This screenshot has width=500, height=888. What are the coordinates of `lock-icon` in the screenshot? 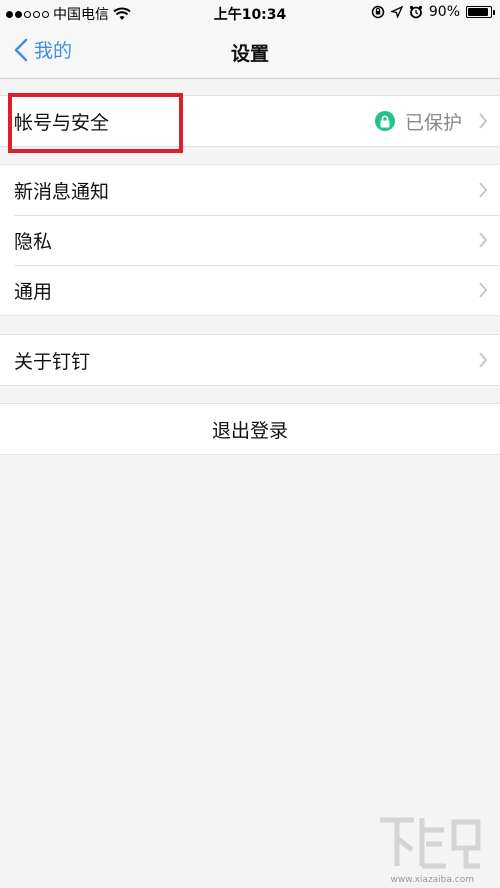 It's located at (384, 121).